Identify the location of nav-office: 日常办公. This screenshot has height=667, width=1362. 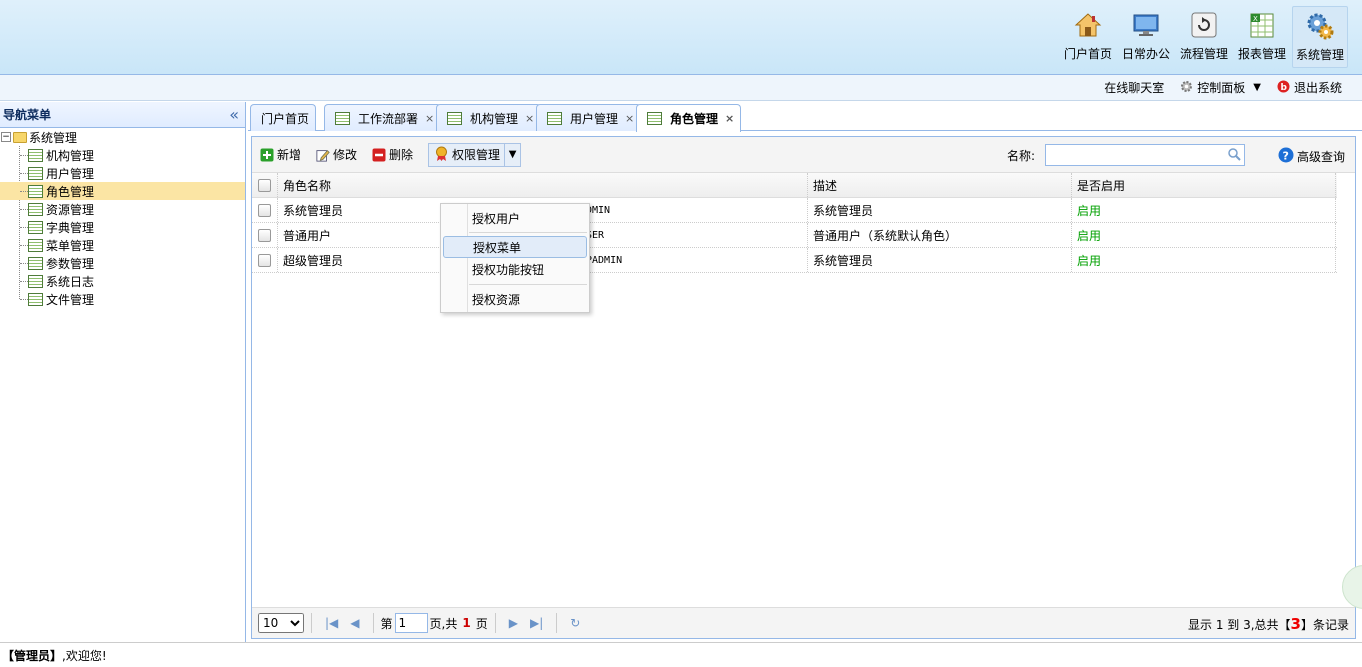
(1146, 37).